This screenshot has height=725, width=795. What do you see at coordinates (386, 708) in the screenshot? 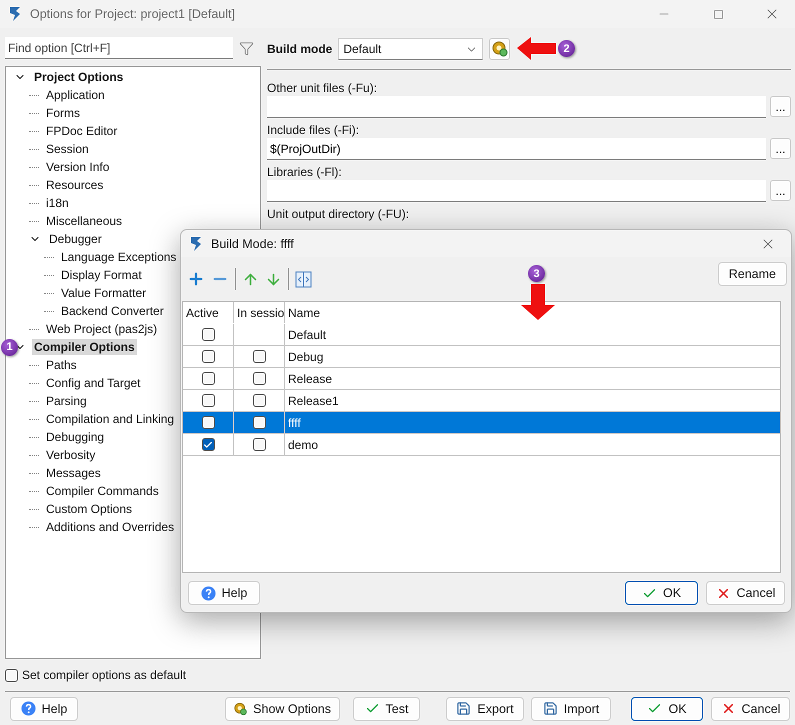
I see `test-button: Test` at bounding box center [386, 708].